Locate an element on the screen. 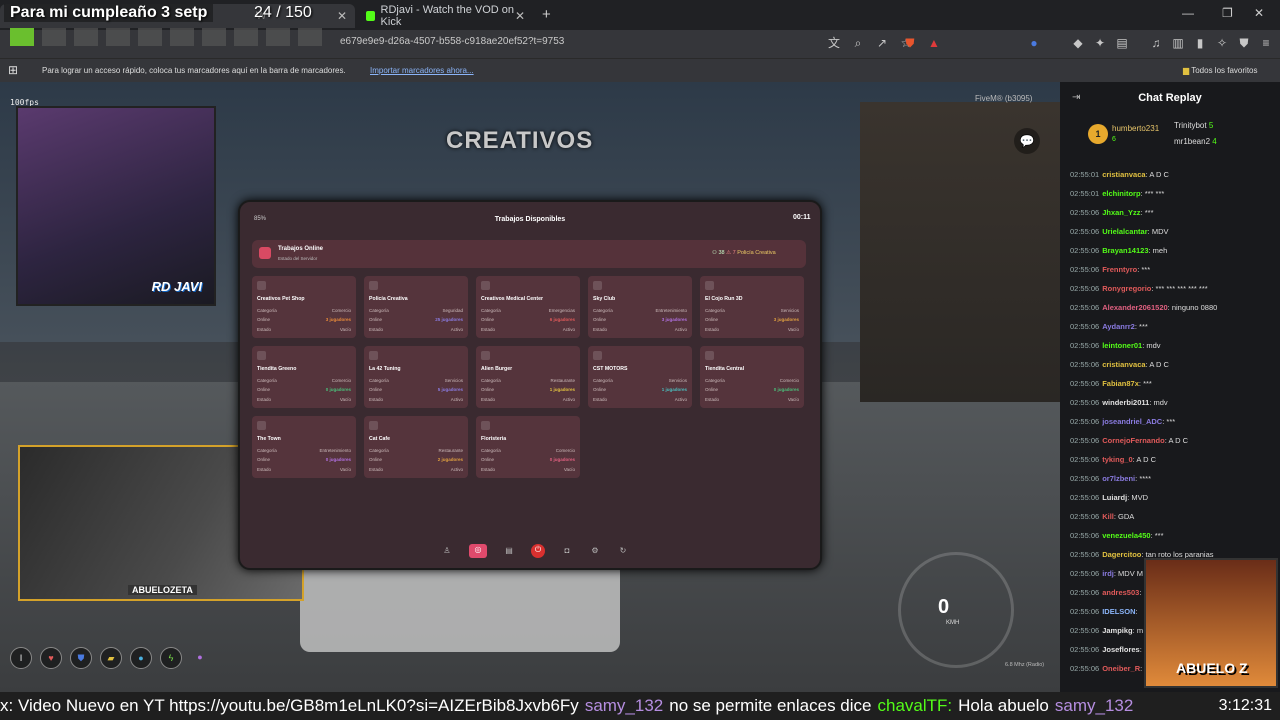  leader-name: humberto231 is located at coordinates (1135, 128).